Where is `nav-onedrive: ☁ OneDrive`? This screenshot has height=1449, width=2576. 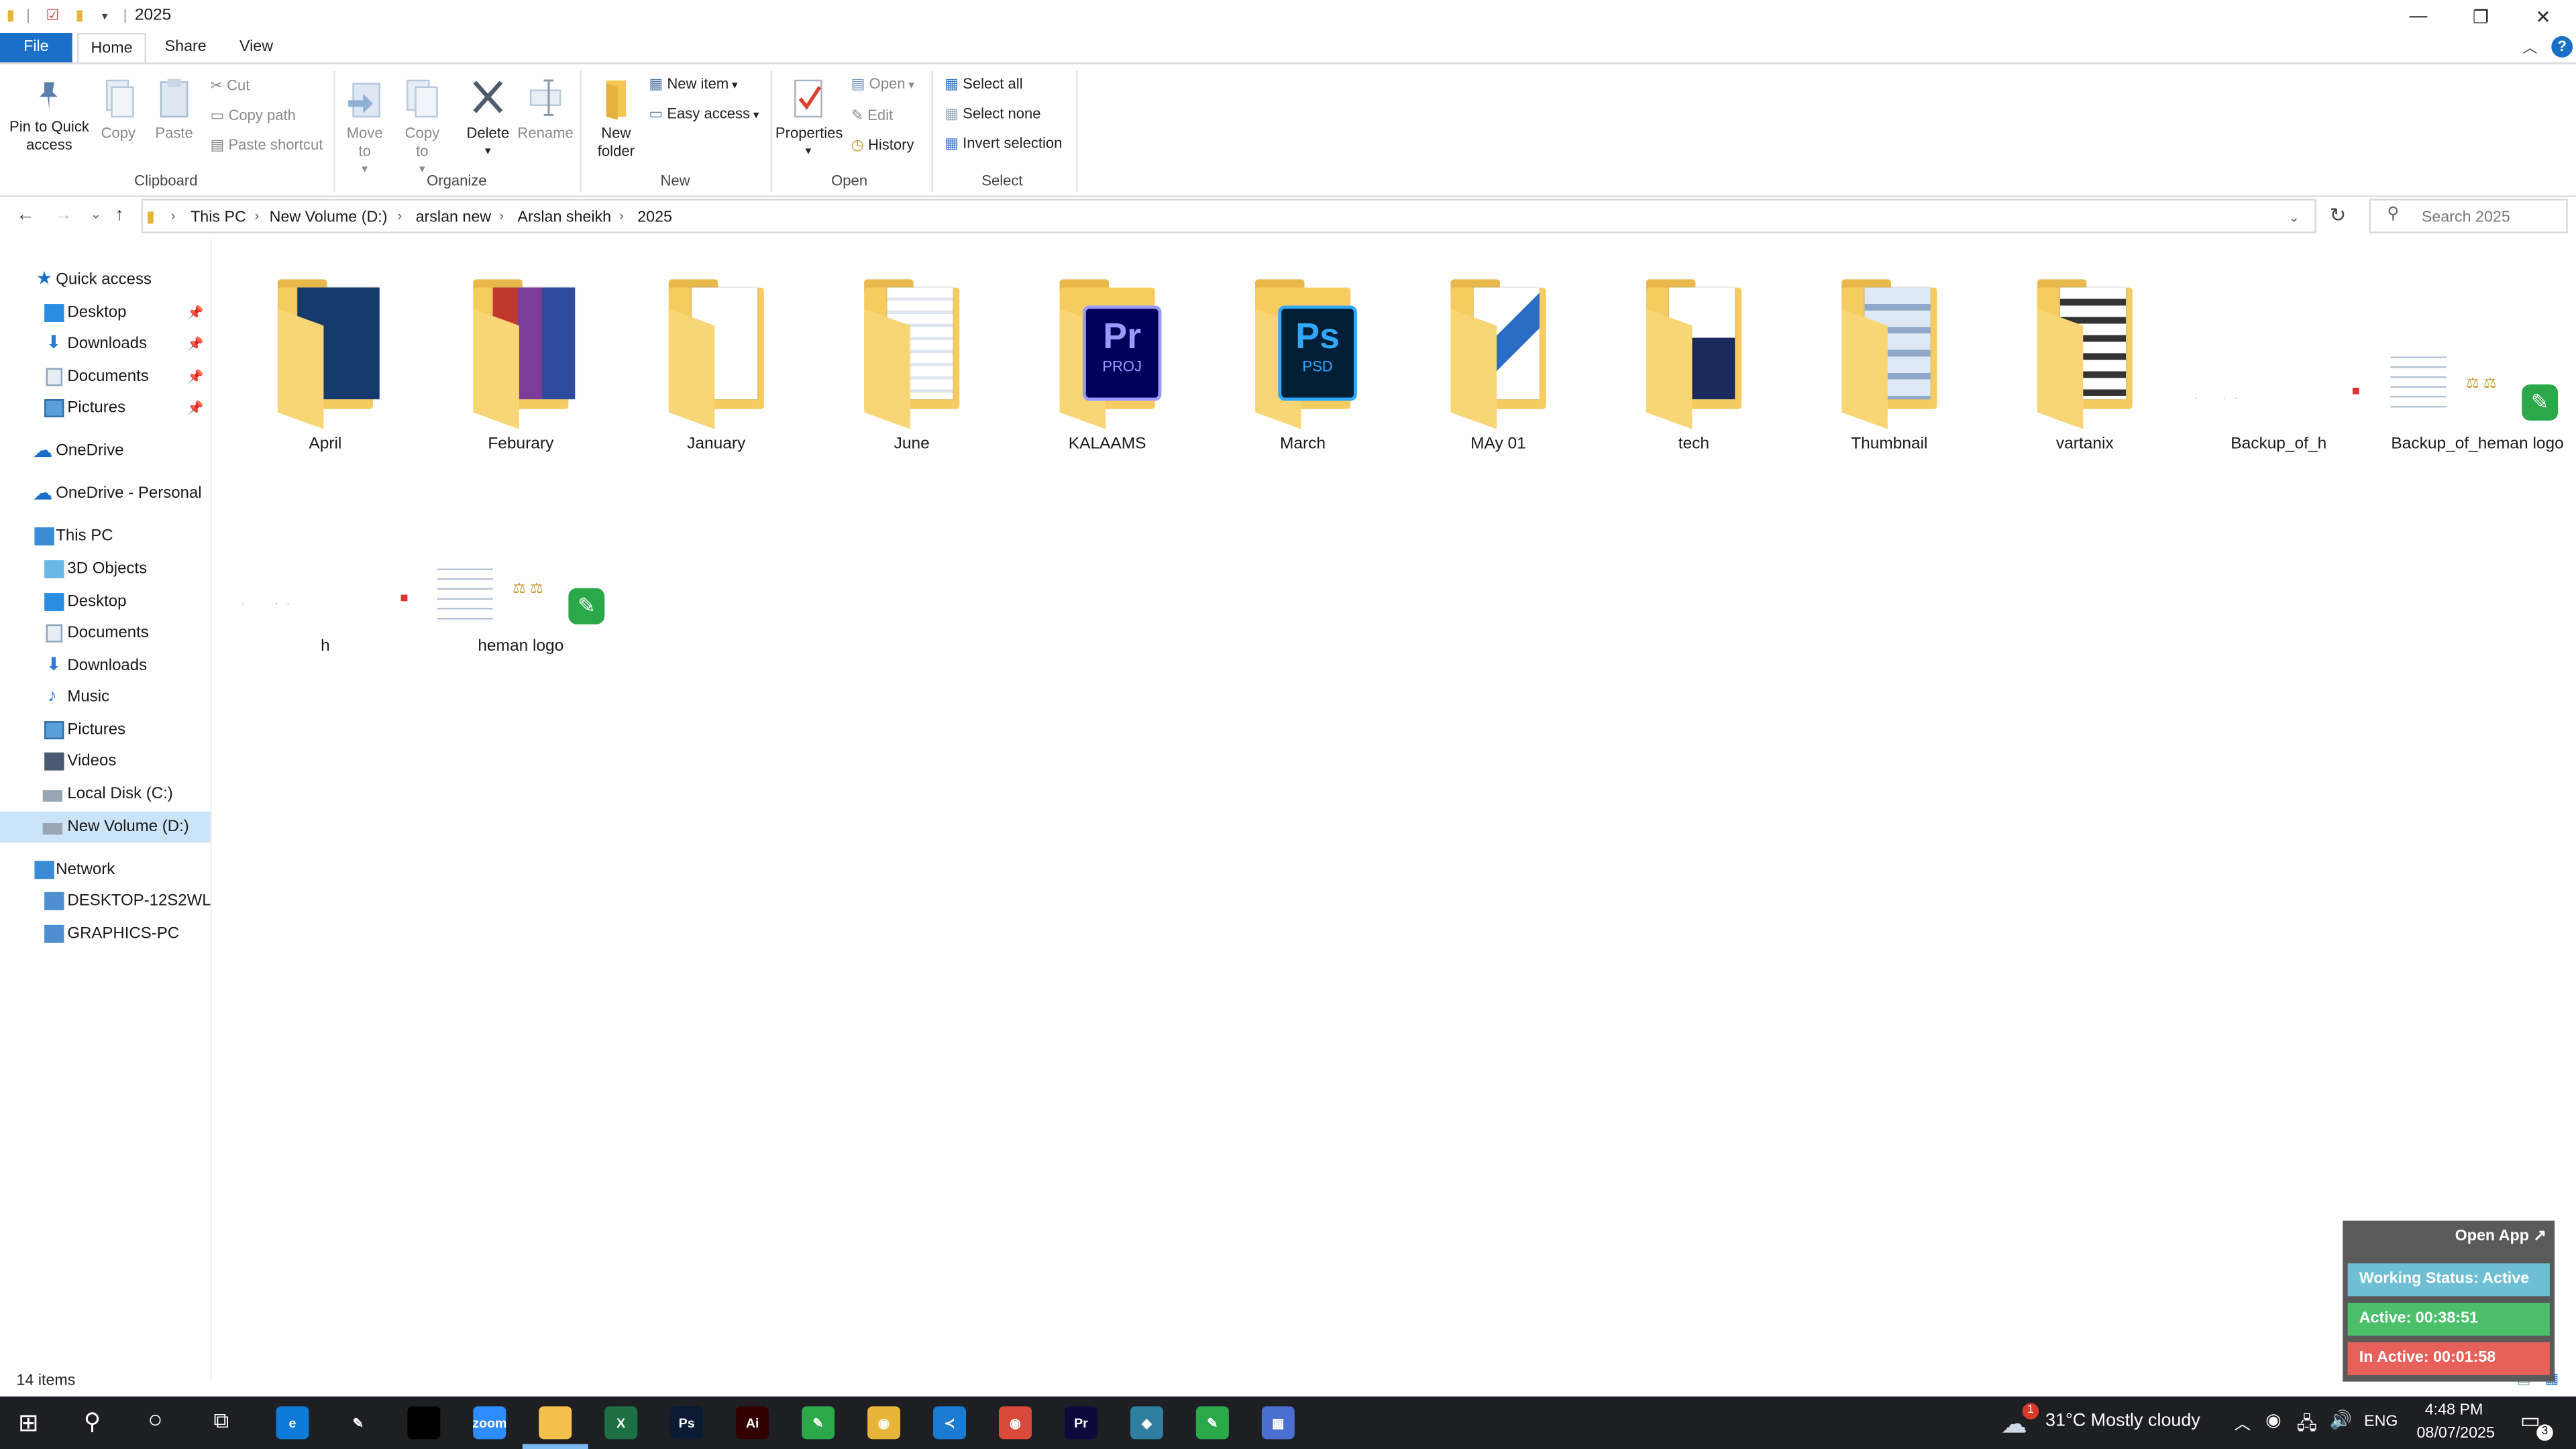
nav-onedrive: ☁ OneDrive is located at coordinates (105, 451).